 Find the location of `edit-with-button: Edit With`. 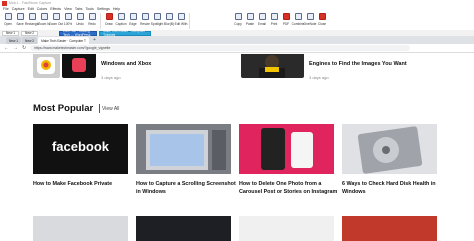

edit-with-button: Edit With is located at coordinates (181, 20).